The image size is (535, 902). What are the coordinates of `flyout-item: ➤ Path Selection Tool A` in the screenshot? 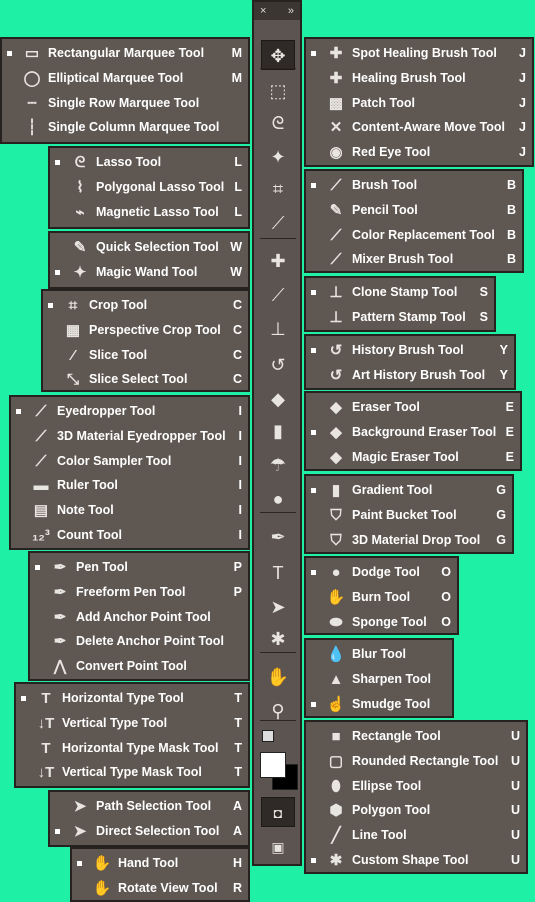 It's located at (149, 806).